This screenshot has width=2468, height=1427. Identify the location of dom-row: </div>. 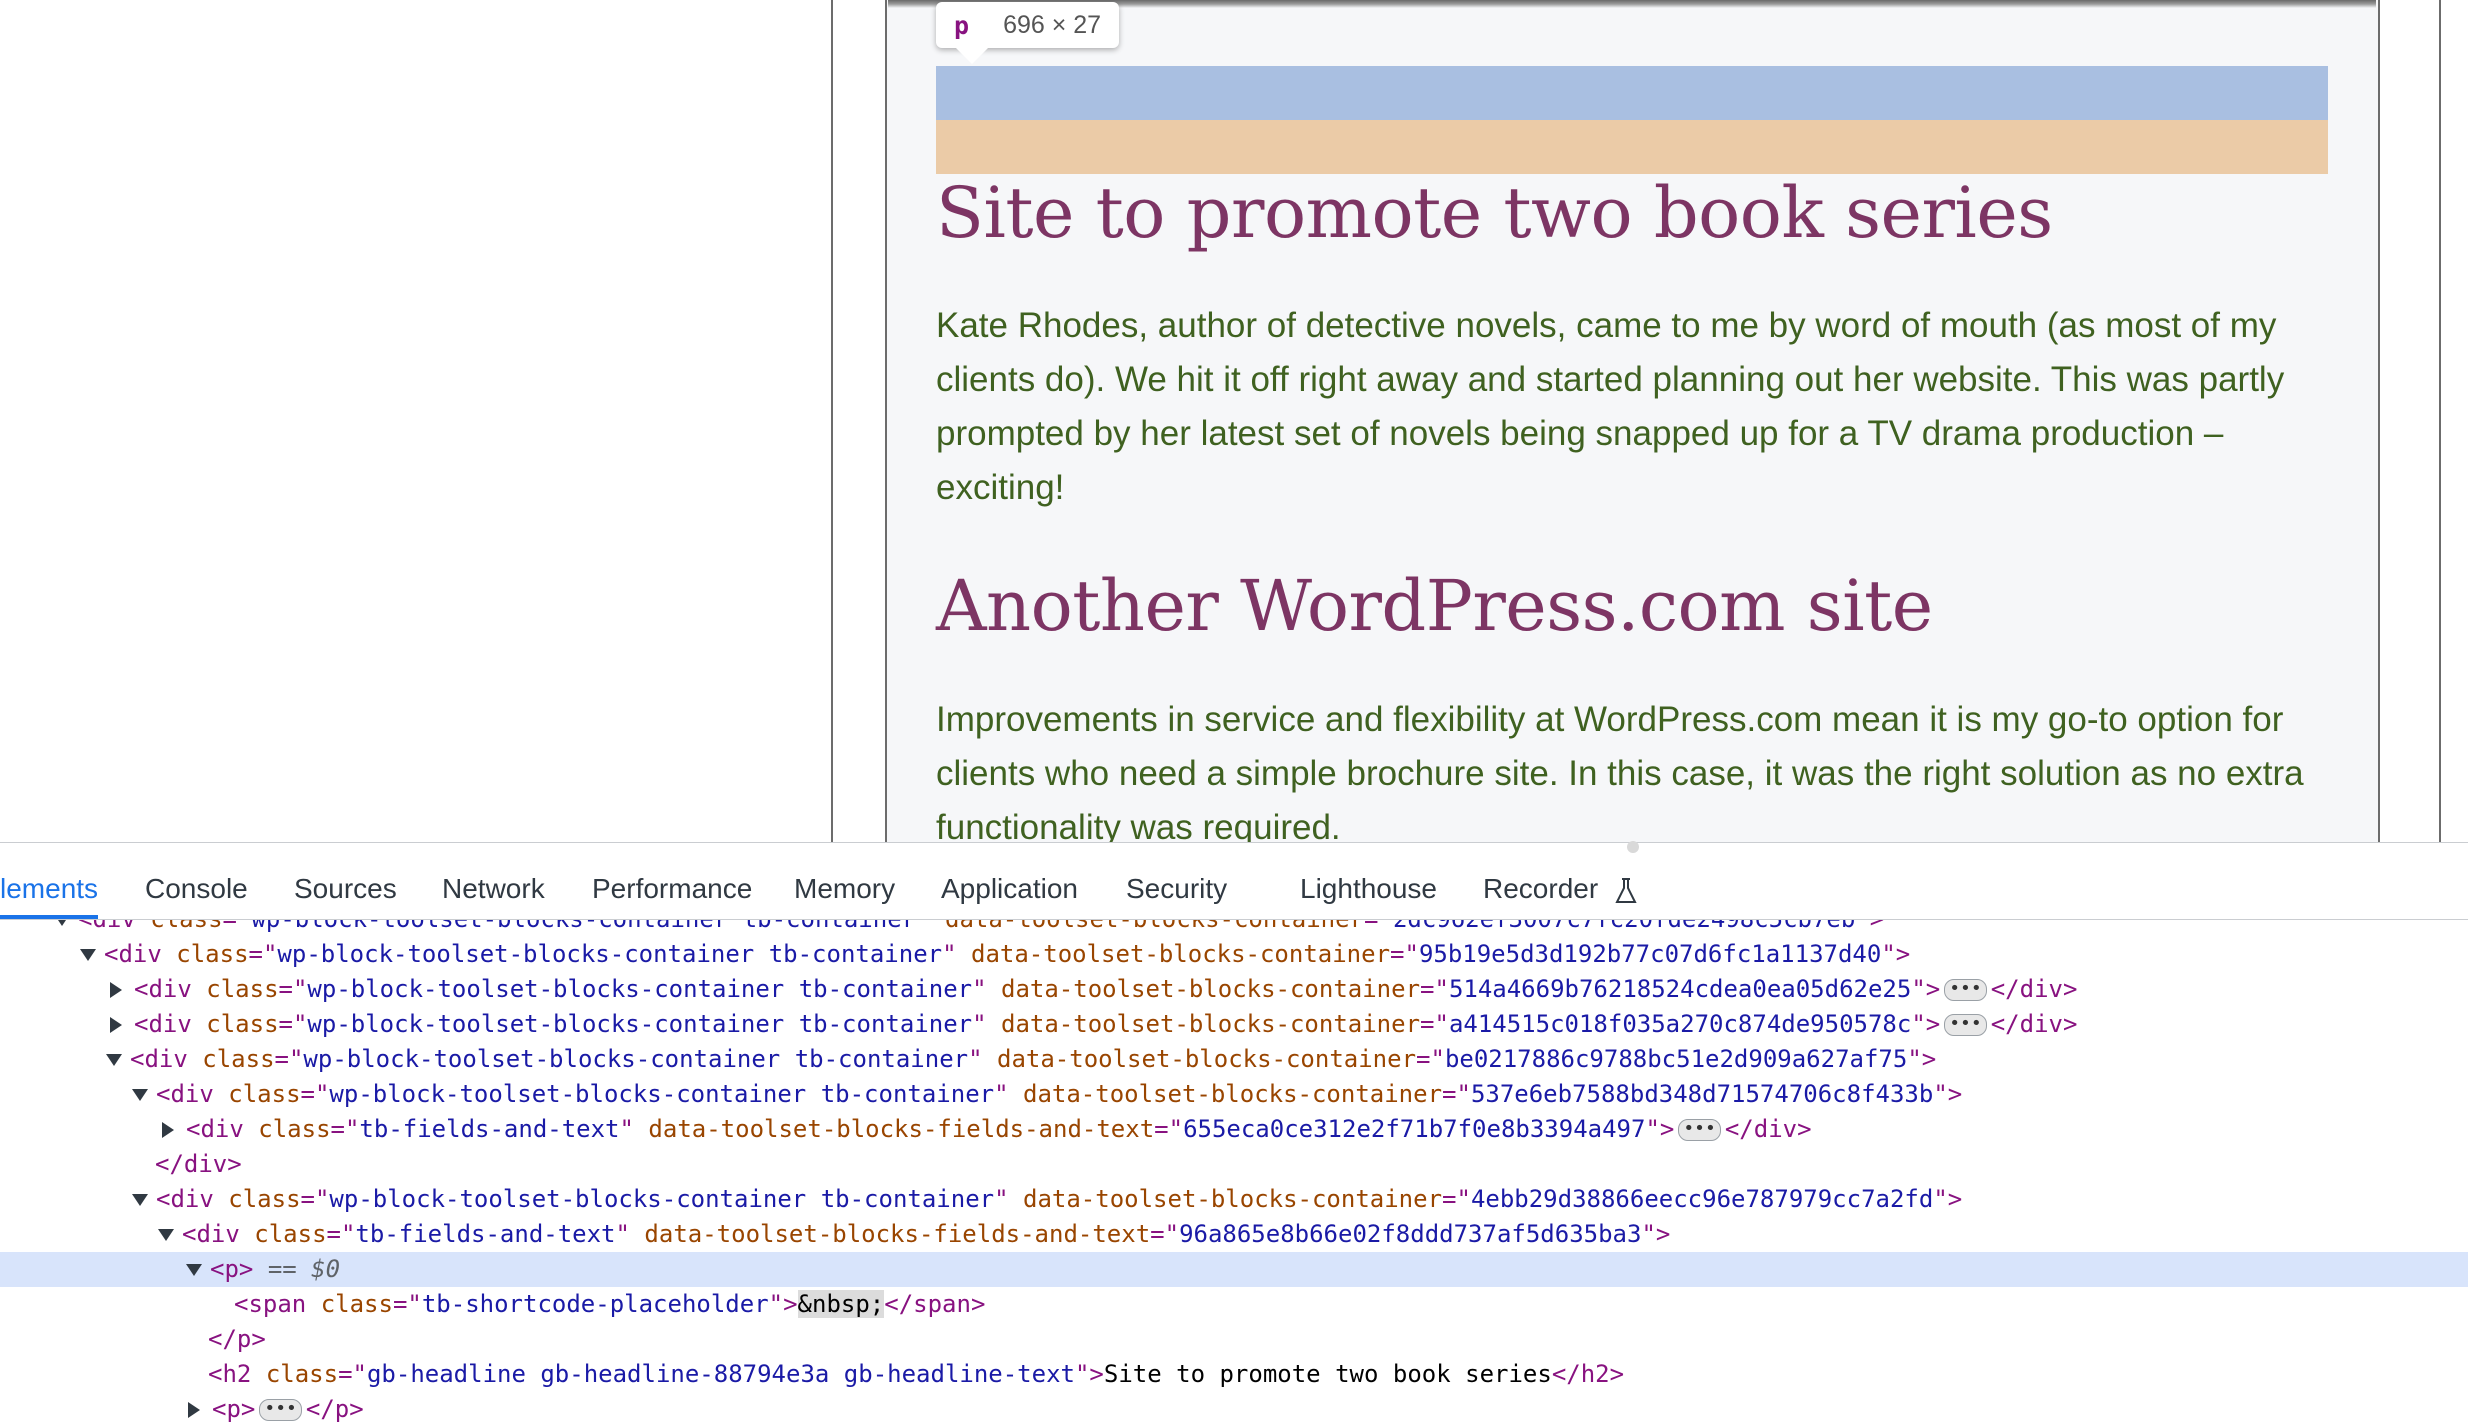
(1234, 1164).